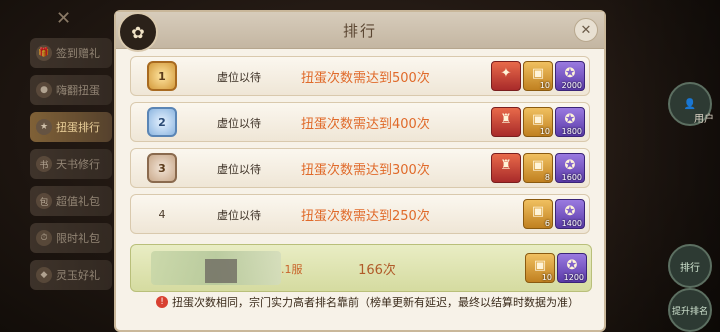  I want to click on ranking-icon: ★, so click(44, 127).